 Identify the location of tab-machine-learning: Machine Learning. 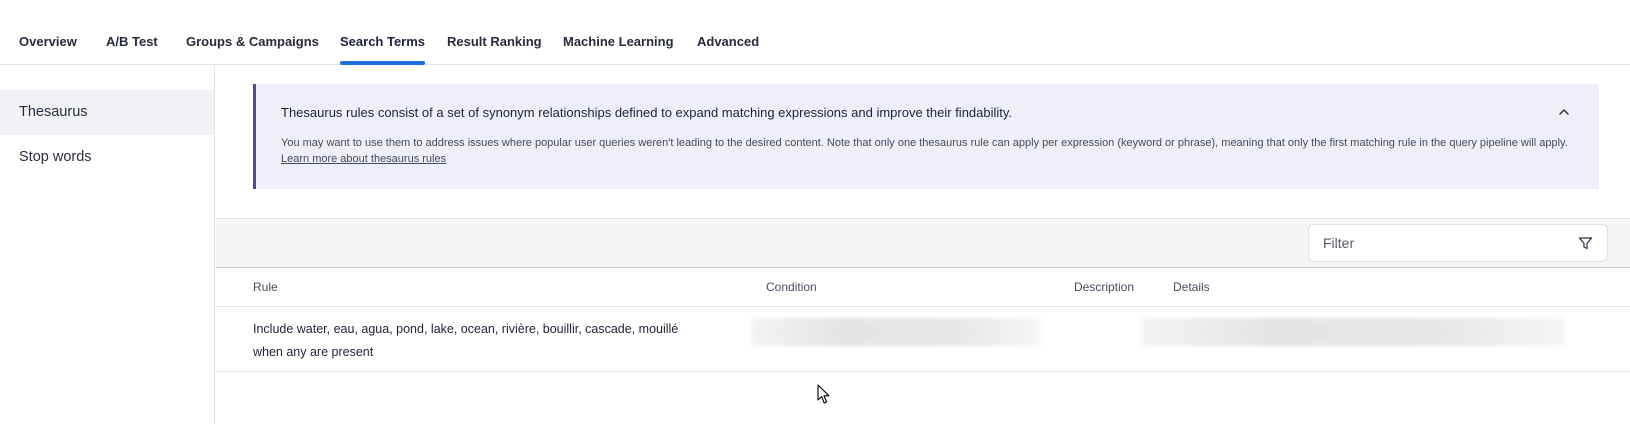
(618, 49).